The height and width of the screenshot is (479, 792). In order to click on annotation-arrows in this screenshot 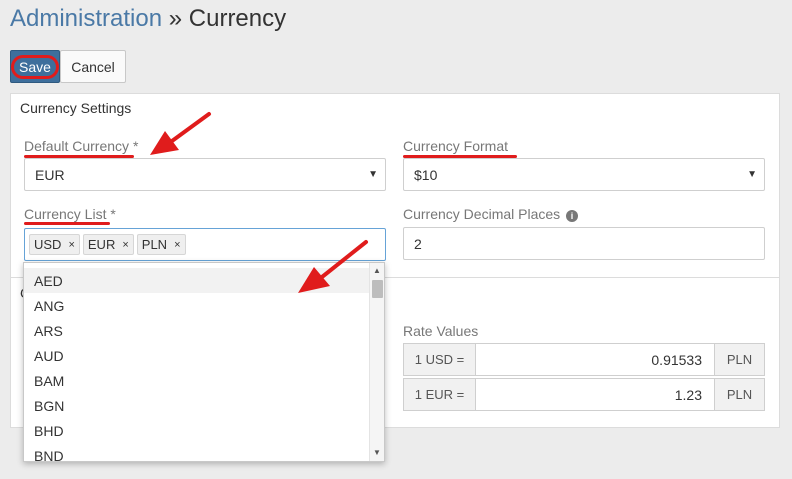, I will do `click(259, 202)`.